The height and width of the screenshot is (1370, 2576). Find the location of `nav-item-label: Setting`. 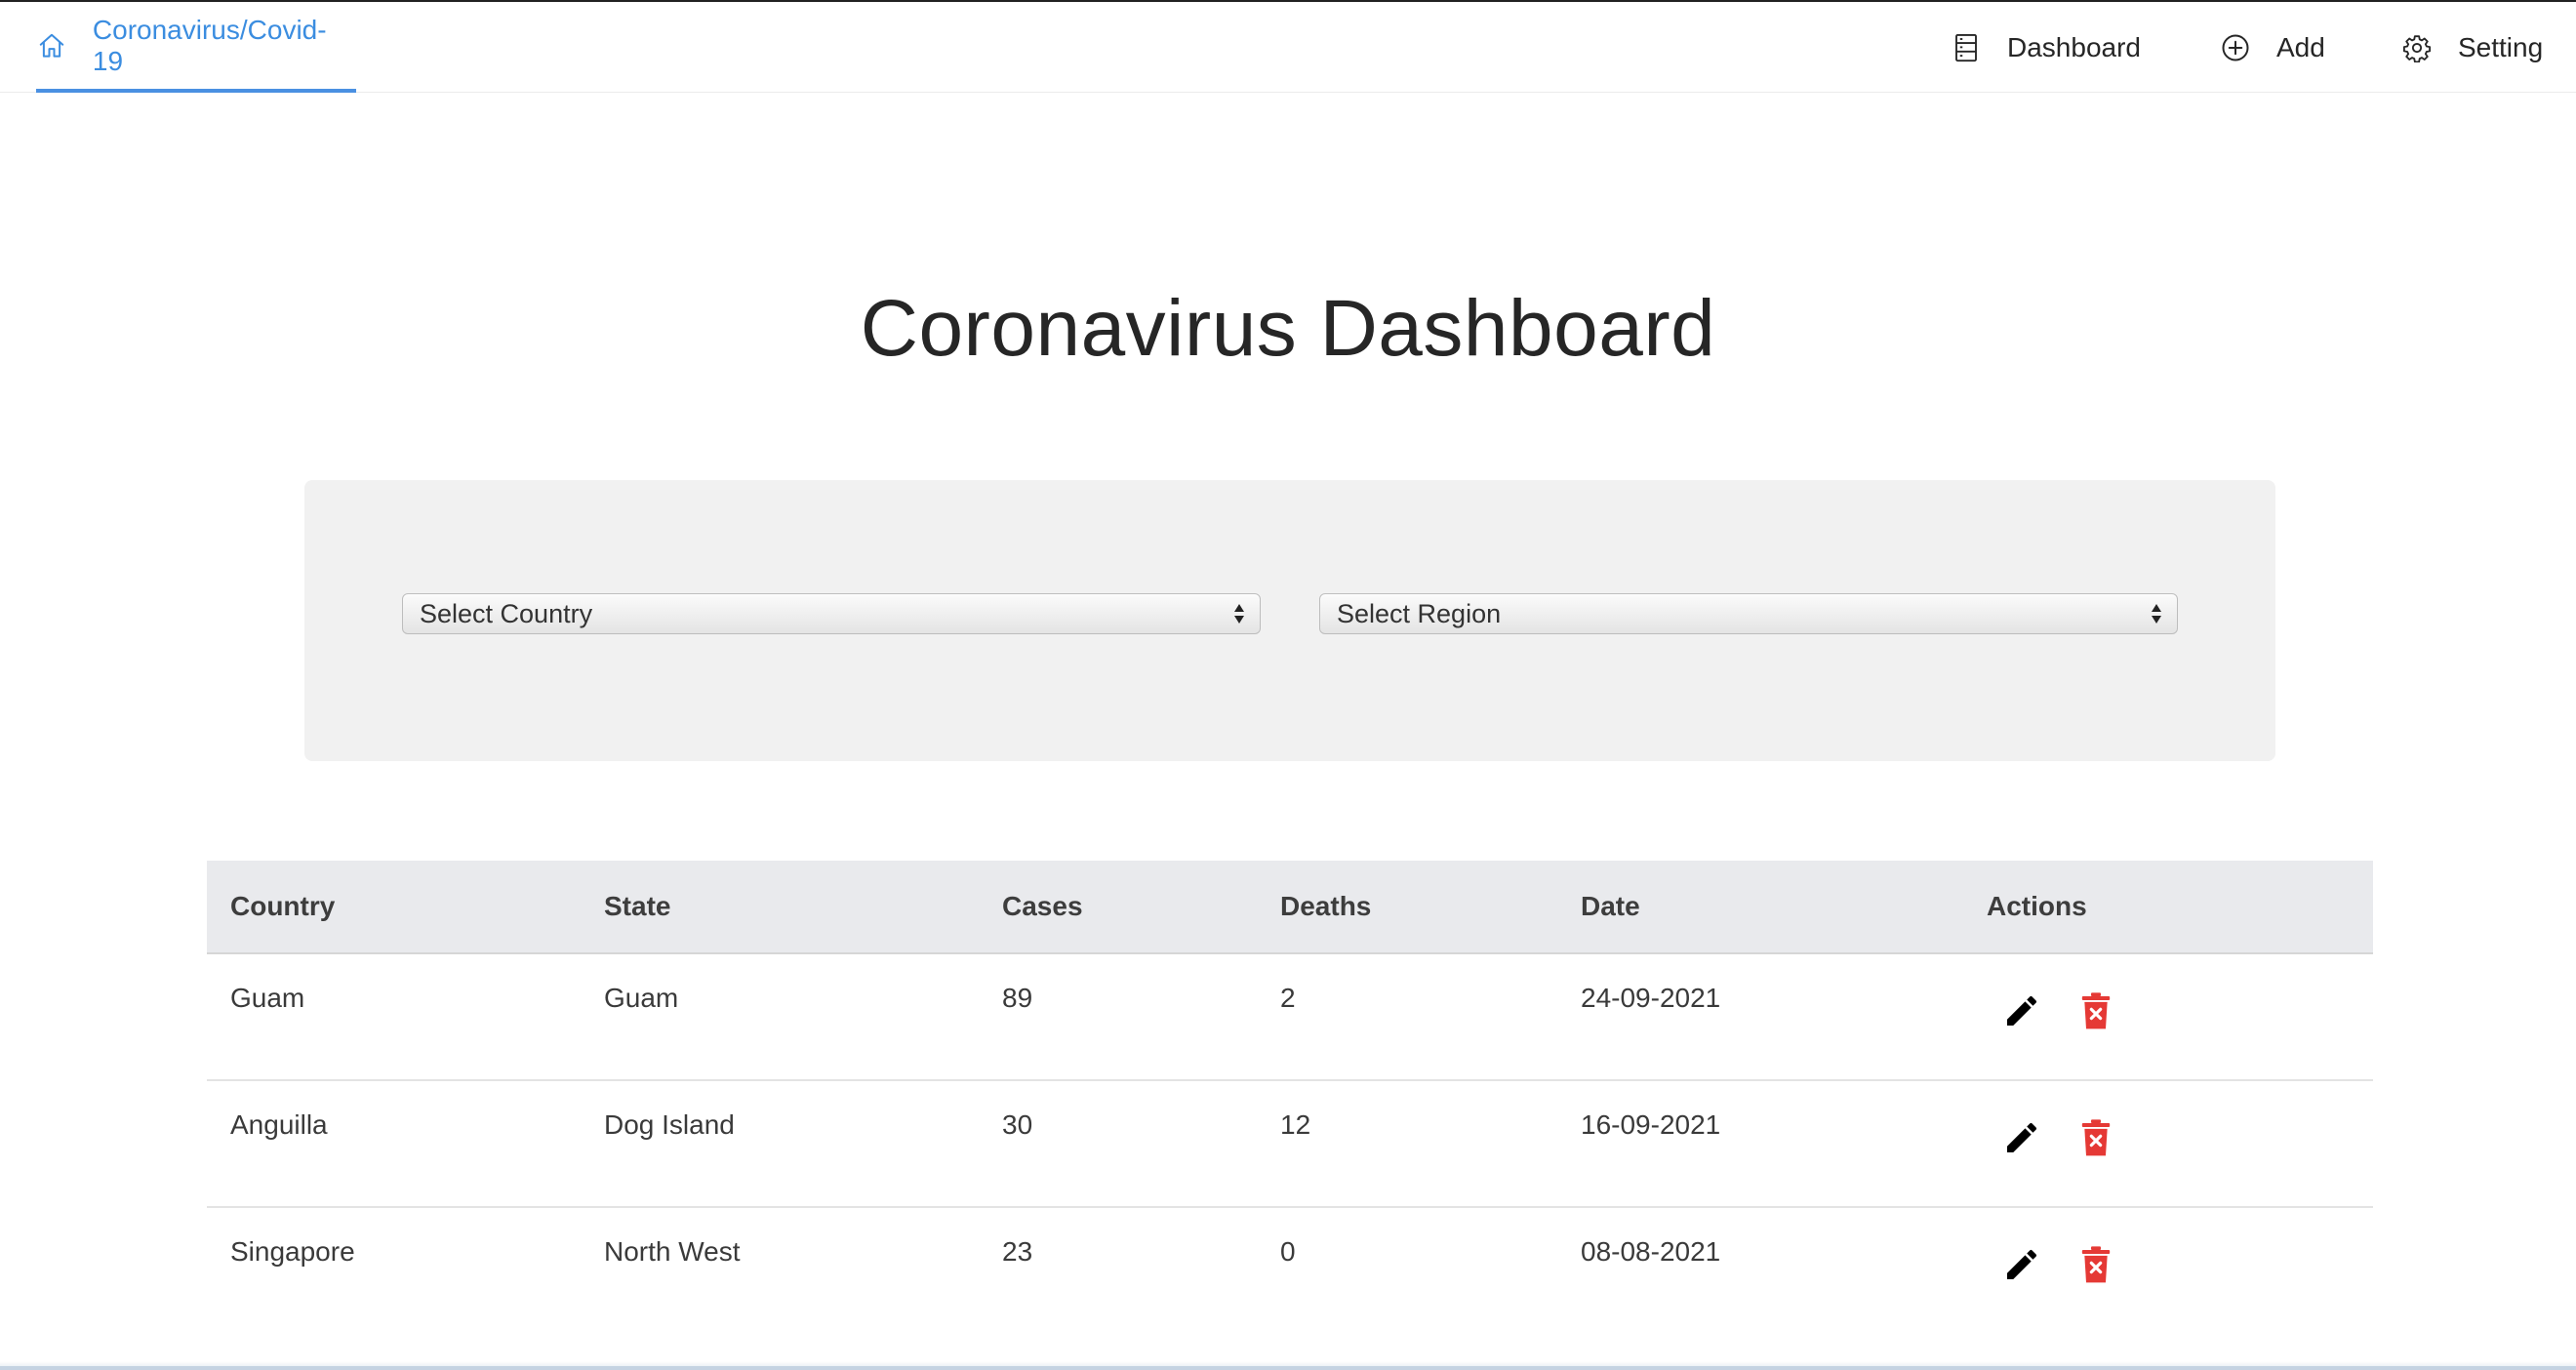

nav-item-label: Setting is located at coordinates (2501, 46).